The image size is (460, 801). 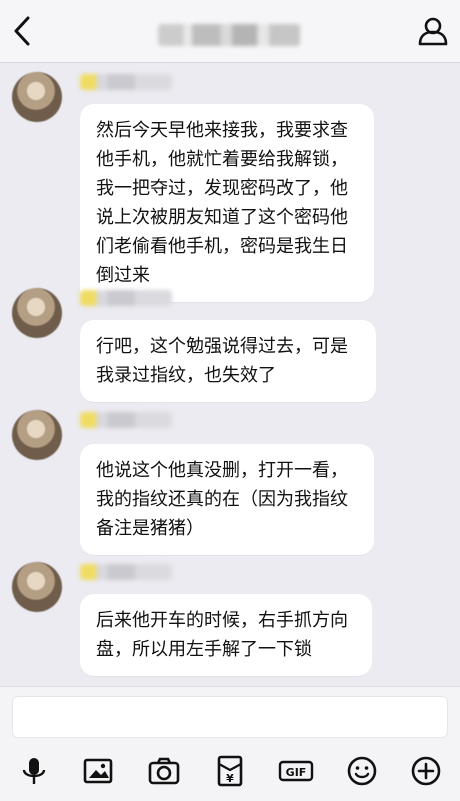 I want to click on back-button, so click(x=23, y=31).